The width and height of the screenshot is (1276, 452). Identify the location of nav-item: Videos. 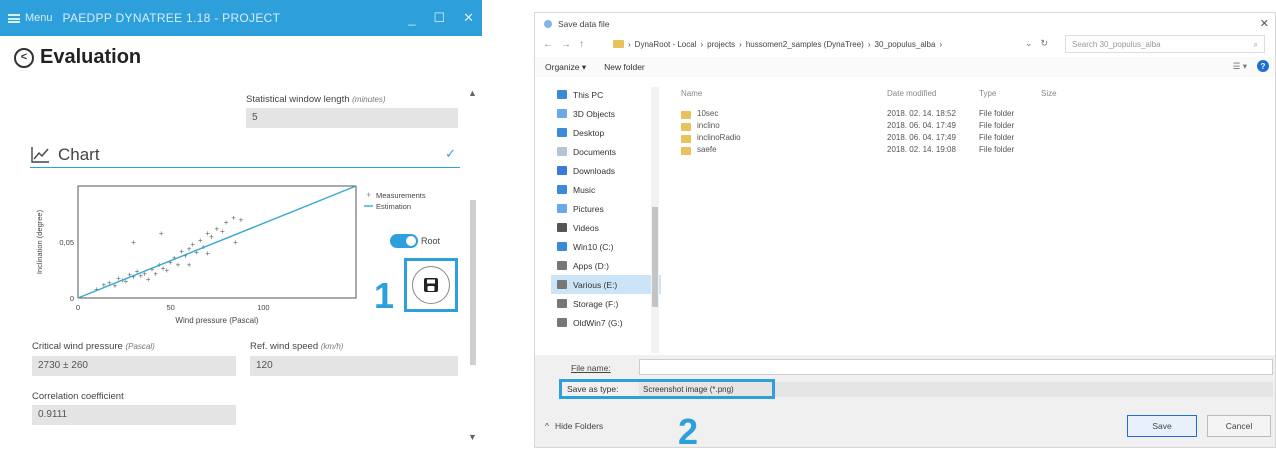
(606, 227).